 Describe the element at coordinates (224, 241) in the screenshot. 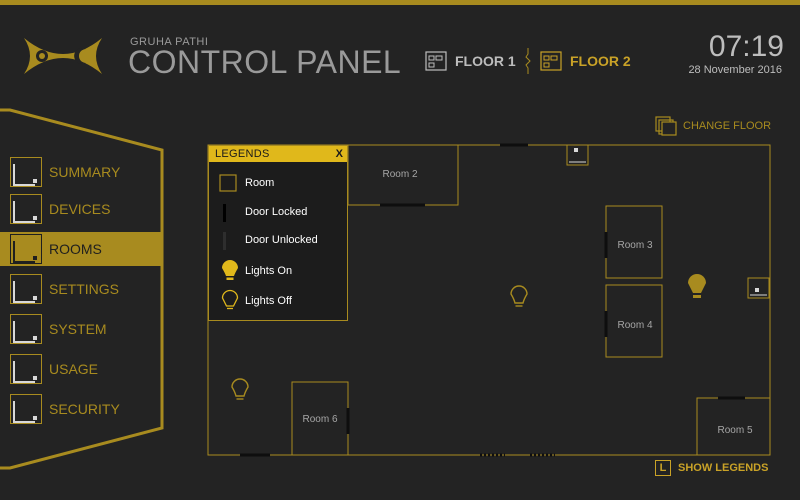

I see `door-unlocked-icon` at that location.